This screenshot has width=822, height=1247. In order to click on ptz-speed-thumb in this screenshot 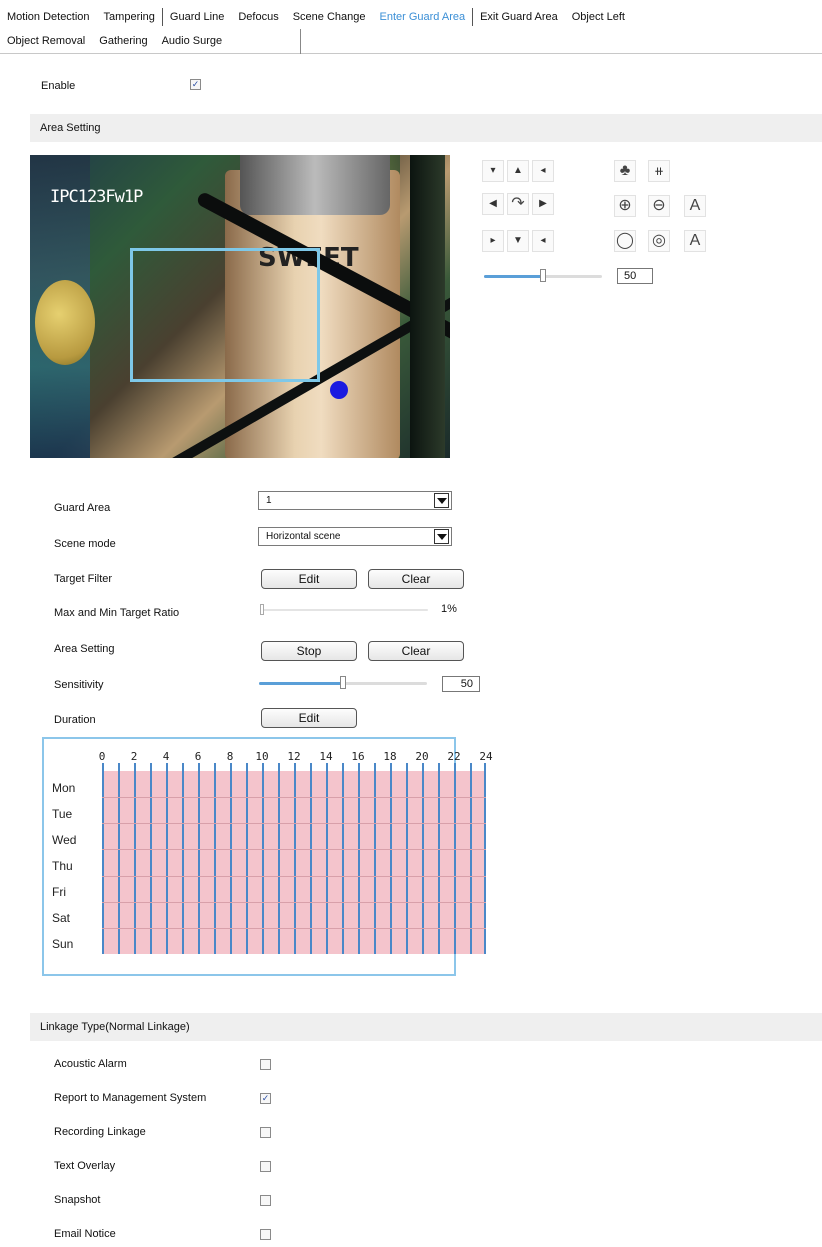, I will do `click(543, 275)`.